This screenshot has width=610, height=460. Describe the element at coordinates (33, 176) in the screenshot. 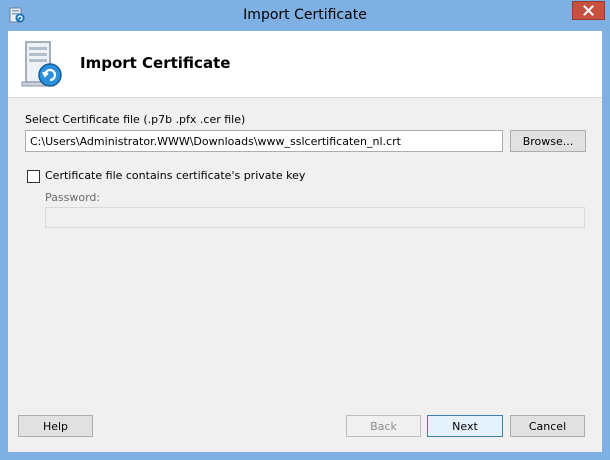

I see `private-key-checkbox` at that location.